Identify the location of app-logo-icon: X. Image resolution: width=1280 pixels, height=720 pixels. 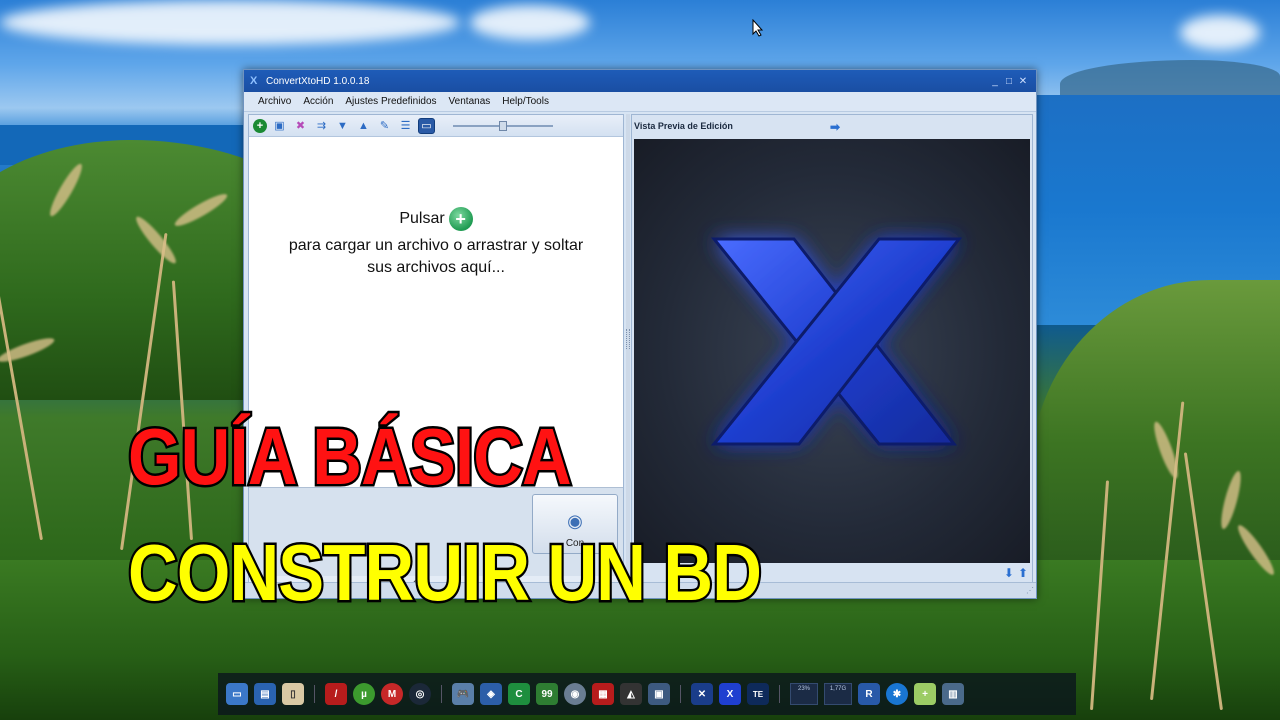
(254, 81).